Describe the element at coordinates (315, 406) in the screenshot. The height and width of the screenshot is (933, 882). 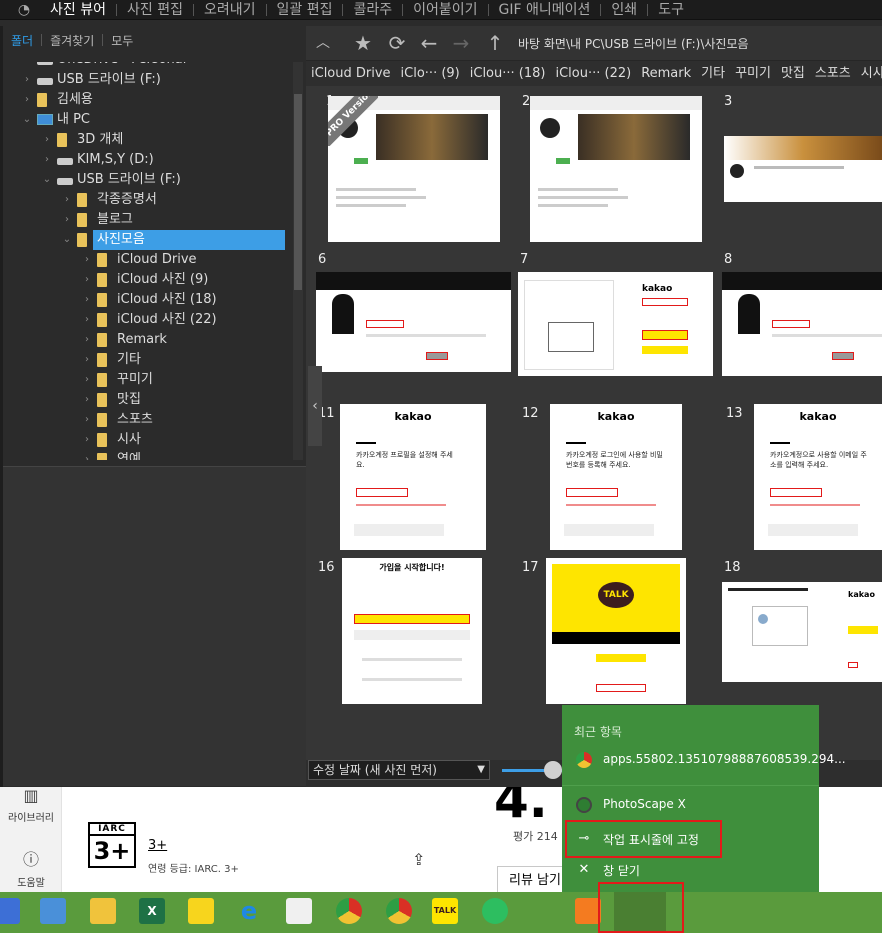
I see `collapse-panel-icon: ‹` at that location.